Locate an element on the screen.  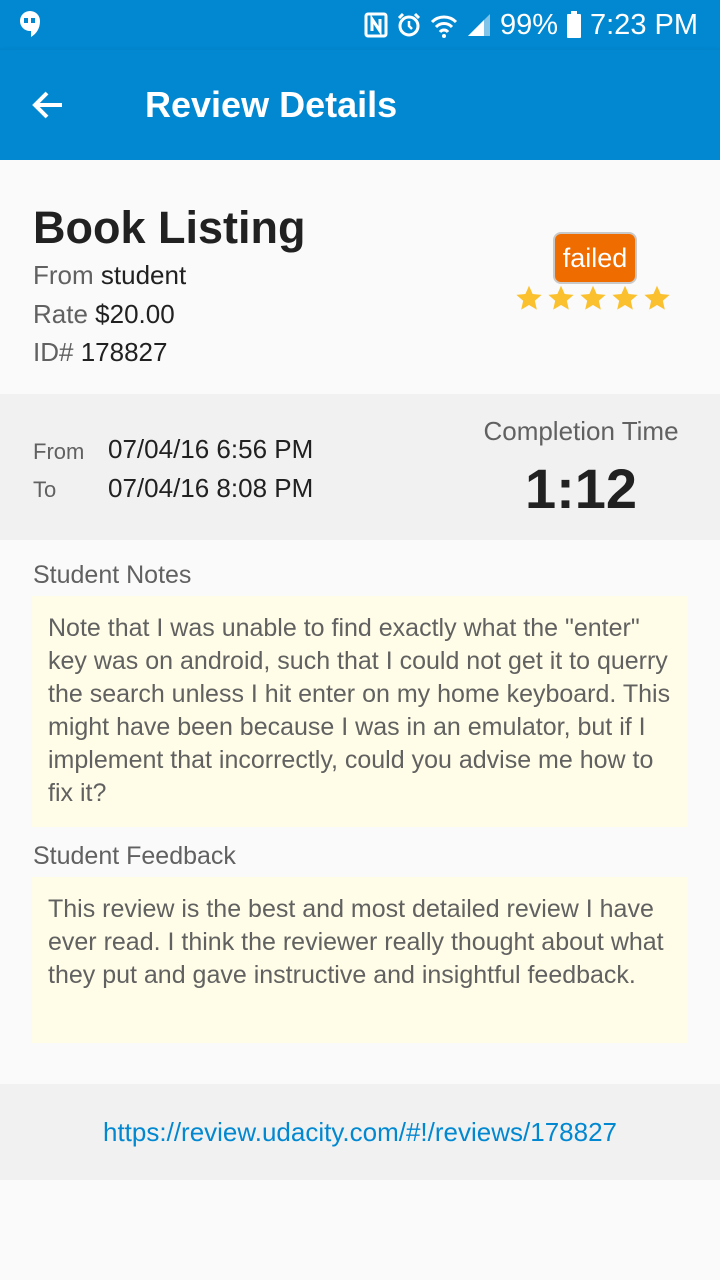
nfc-icon is located at coordinates (376, 25).